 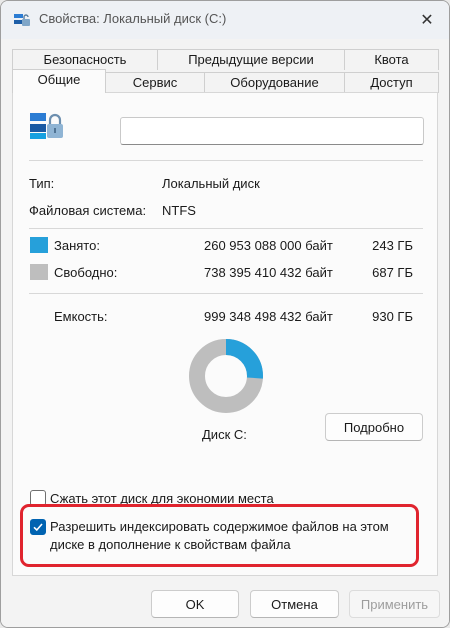 I want to click on compress-label: Сжать этот диск для экономии места, so click(x=162, y=498).